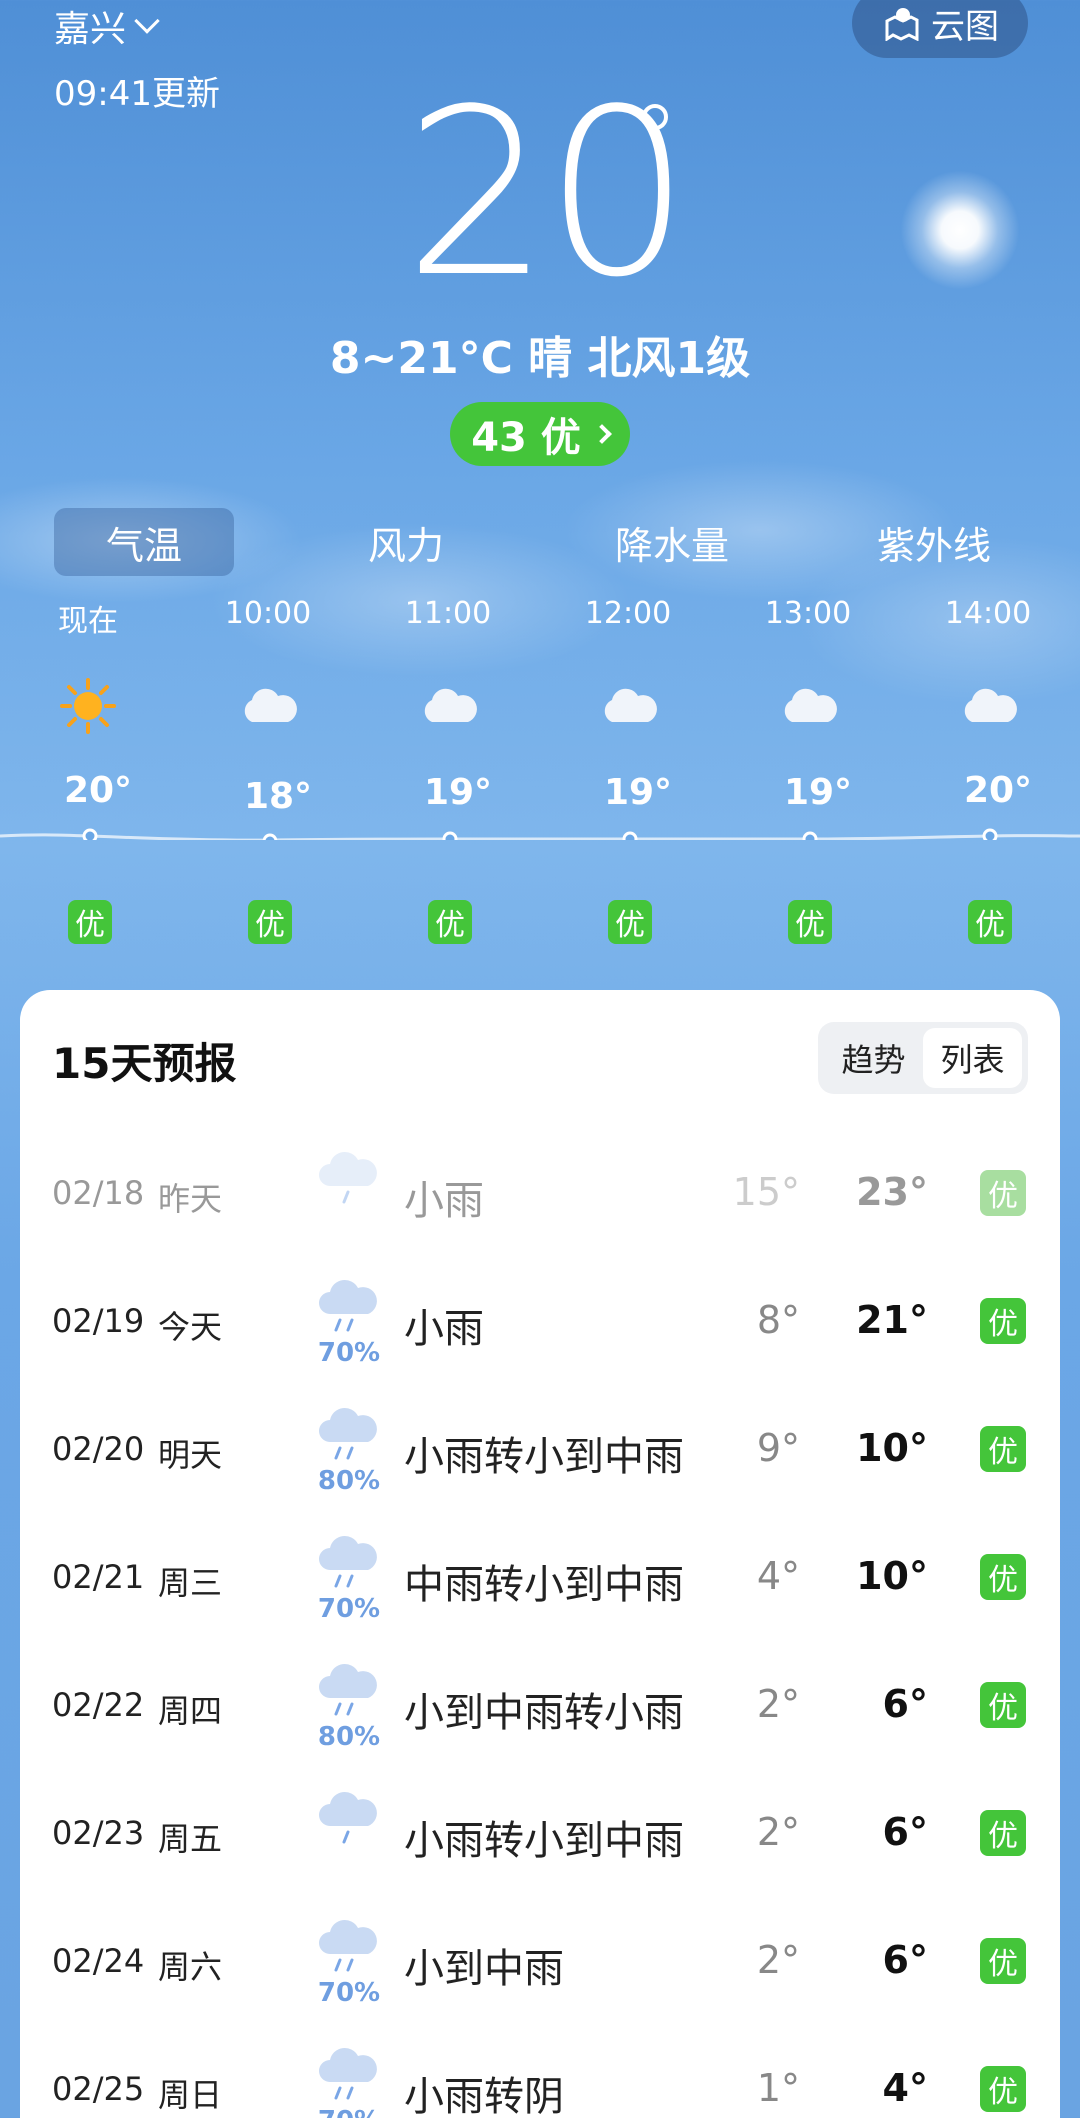 The image size is (1080, 2118). What do you see at coordinates (190, 2095) in the screenshot?
I see `forecast-day: 周日` at bounding box center [190, 2095].